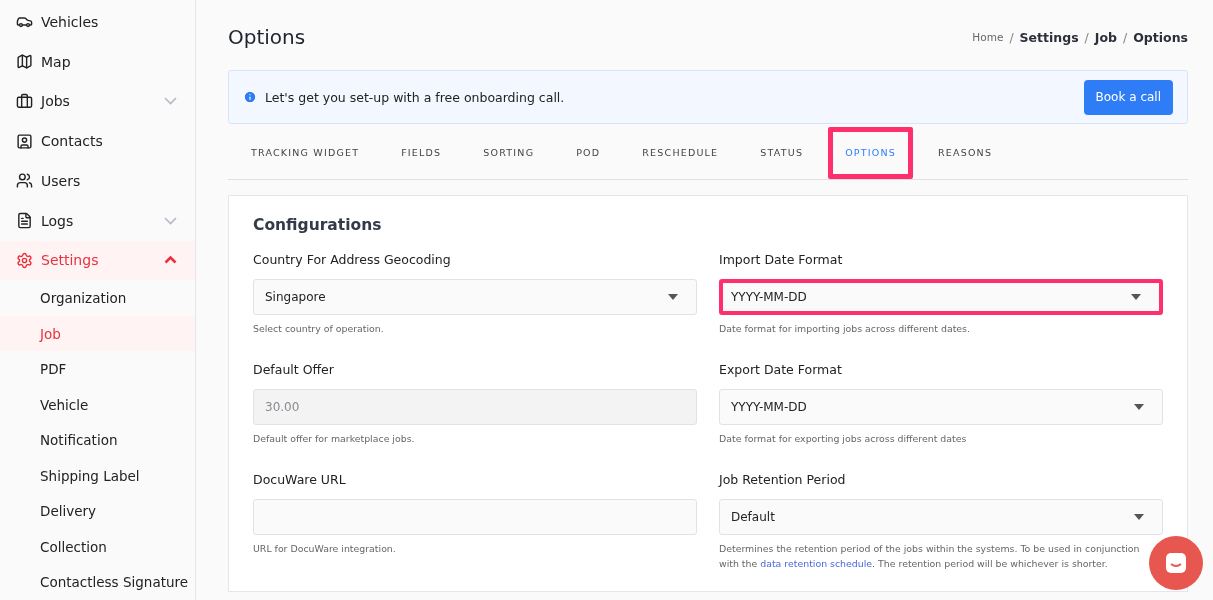 The image size is (1213, 600). What do you see at coordinates (781, 259) in the screenshot?
I see `field-label: Import Date Format` at bounding box center [781, 259].